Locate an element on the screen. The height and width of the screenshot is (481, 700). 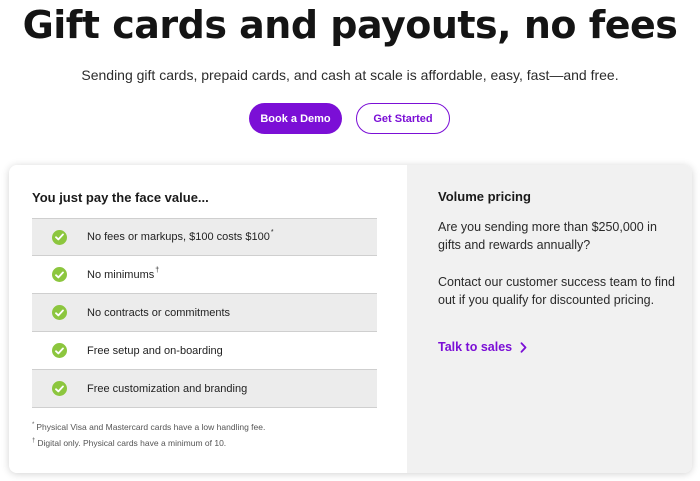
volume-pricing-title: Volume pricing is located at coordinates (484, 196).